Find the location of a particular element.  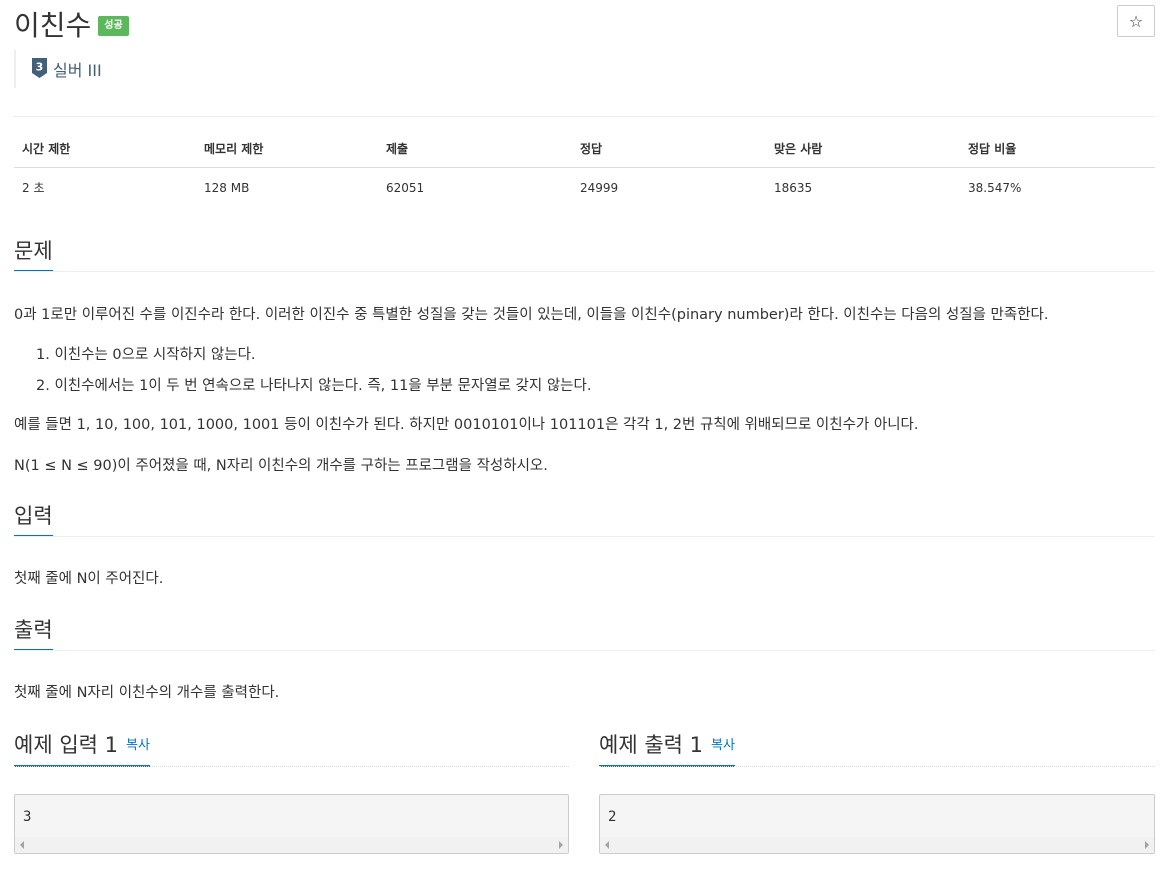

section-title: 출력 is located at coordinates (33, 634).